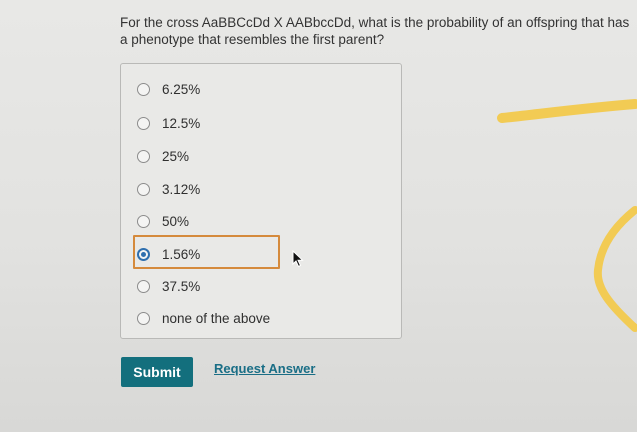 This screenshot has height=432, width=637. I want to click on option-none-of-the-above: none of the above, so click(203, 318).